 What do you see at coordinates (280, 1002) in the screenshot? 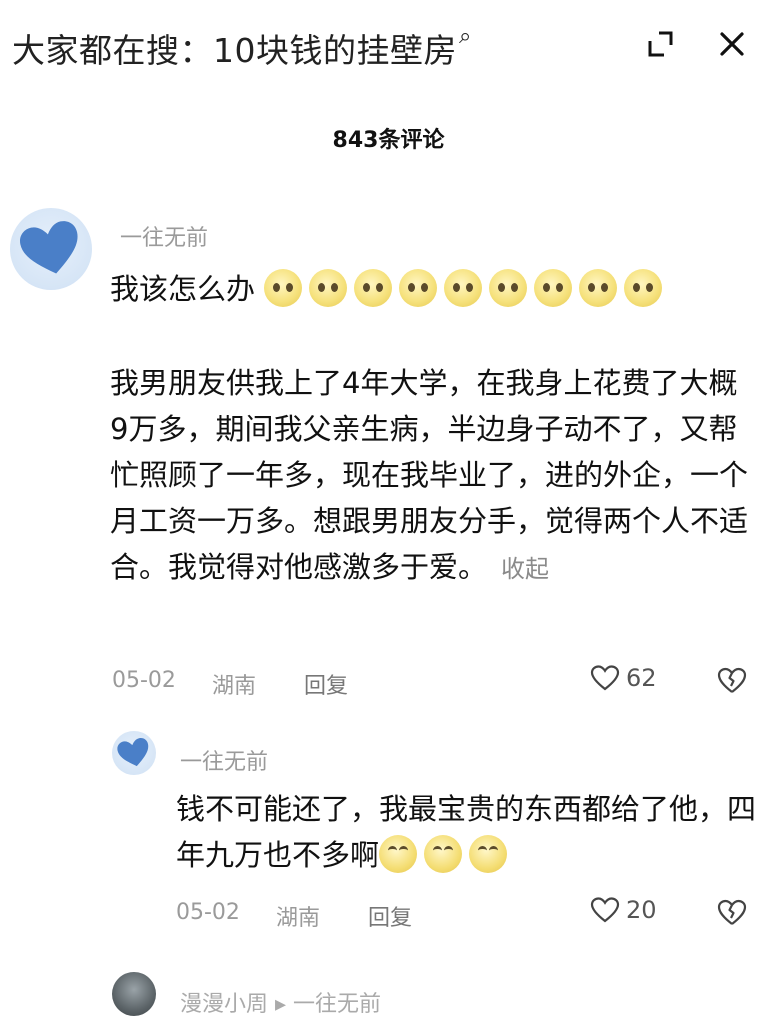
I see `reply-username: 漫漫小周 ▸ 一往无前` at bounding box center [280, 1002].